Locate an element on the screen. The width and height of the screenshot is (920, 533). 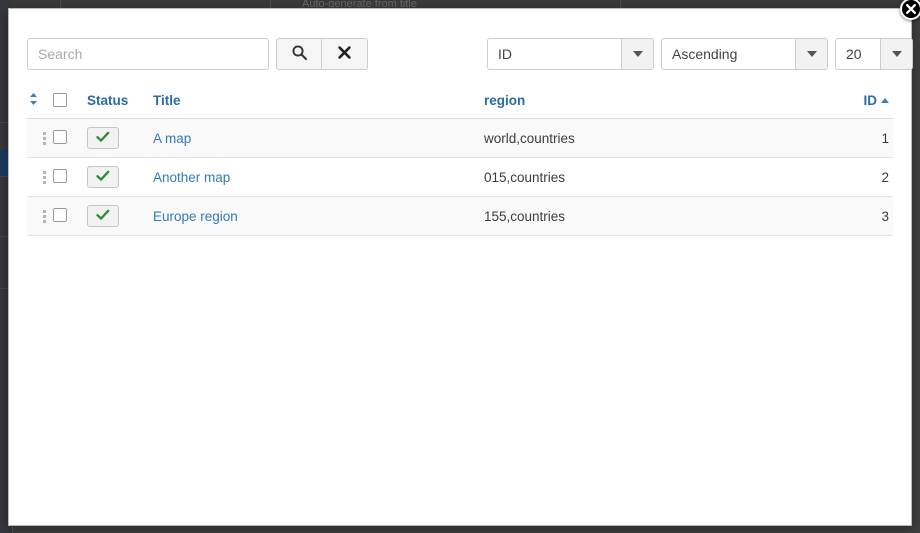
row-region-cell: 155,countries is located at coordinates (655, 216).